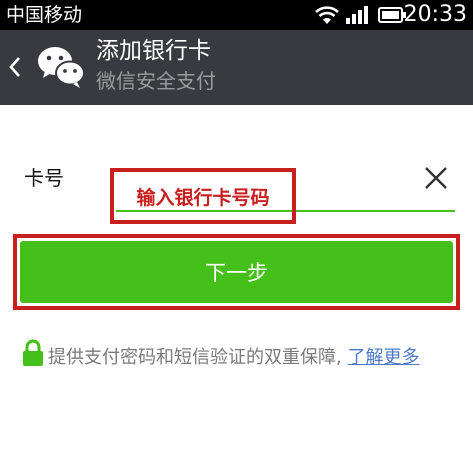 This screenshot has width=473, height=454. Describe the element at coordinates (61, 68) in the screenshot. I see `wechat-logo-icon` at that location.